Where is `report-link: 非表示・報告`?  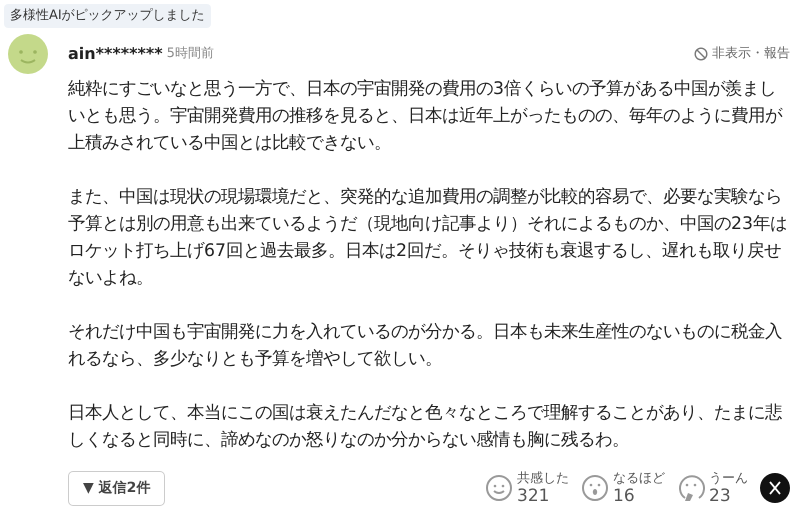
report-link: 非表示・報告 is located at coordinates (742, 54).